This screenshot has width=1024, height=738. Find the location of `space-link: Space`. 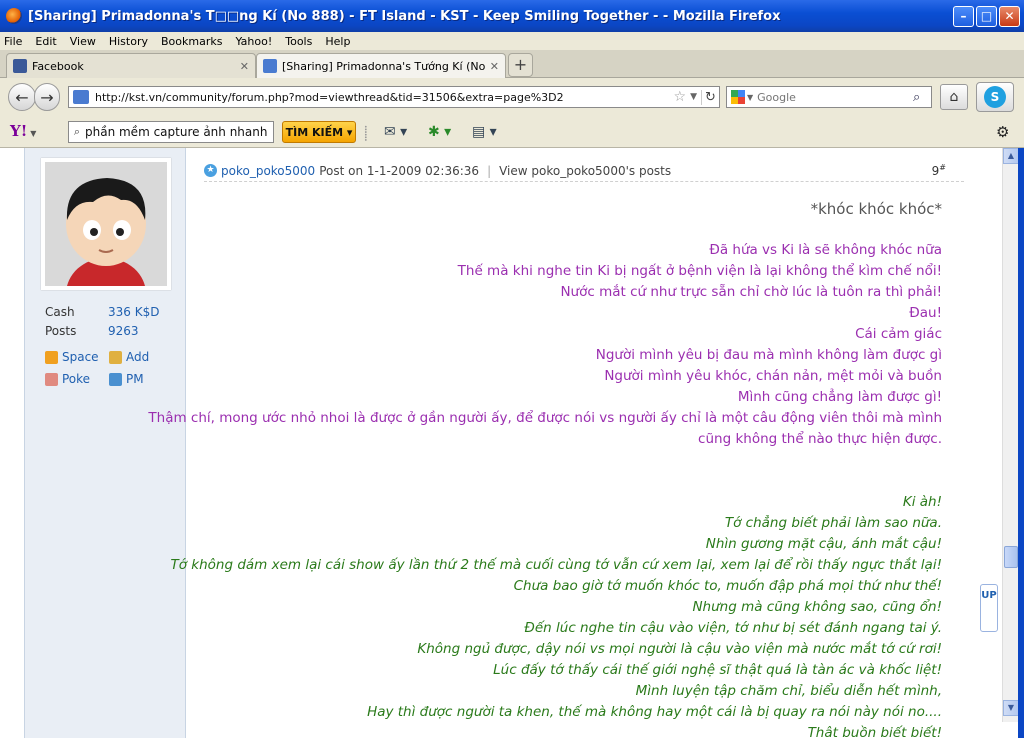

space-link: Space is located at coordinates (72, 357).